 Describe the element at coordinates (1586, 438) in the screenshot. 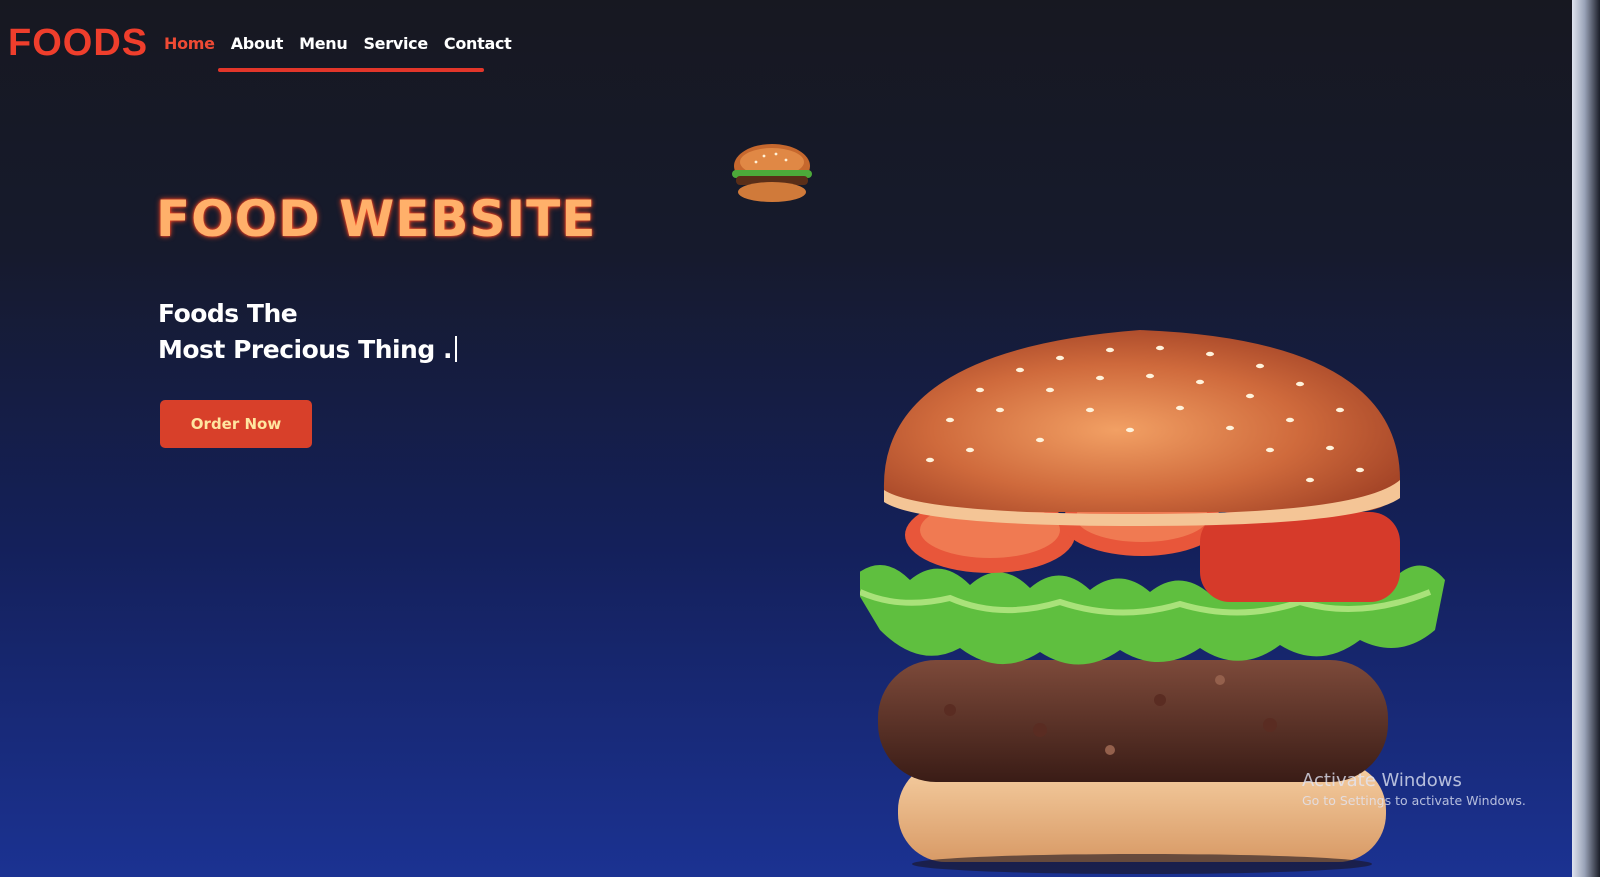

I see `screen-bezel` at that location.